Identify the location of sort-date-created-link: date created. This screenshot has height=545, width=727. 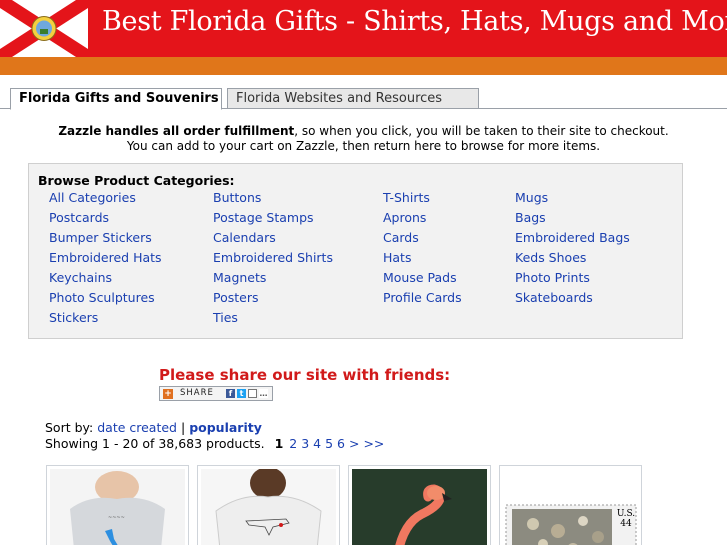
(137, 427).